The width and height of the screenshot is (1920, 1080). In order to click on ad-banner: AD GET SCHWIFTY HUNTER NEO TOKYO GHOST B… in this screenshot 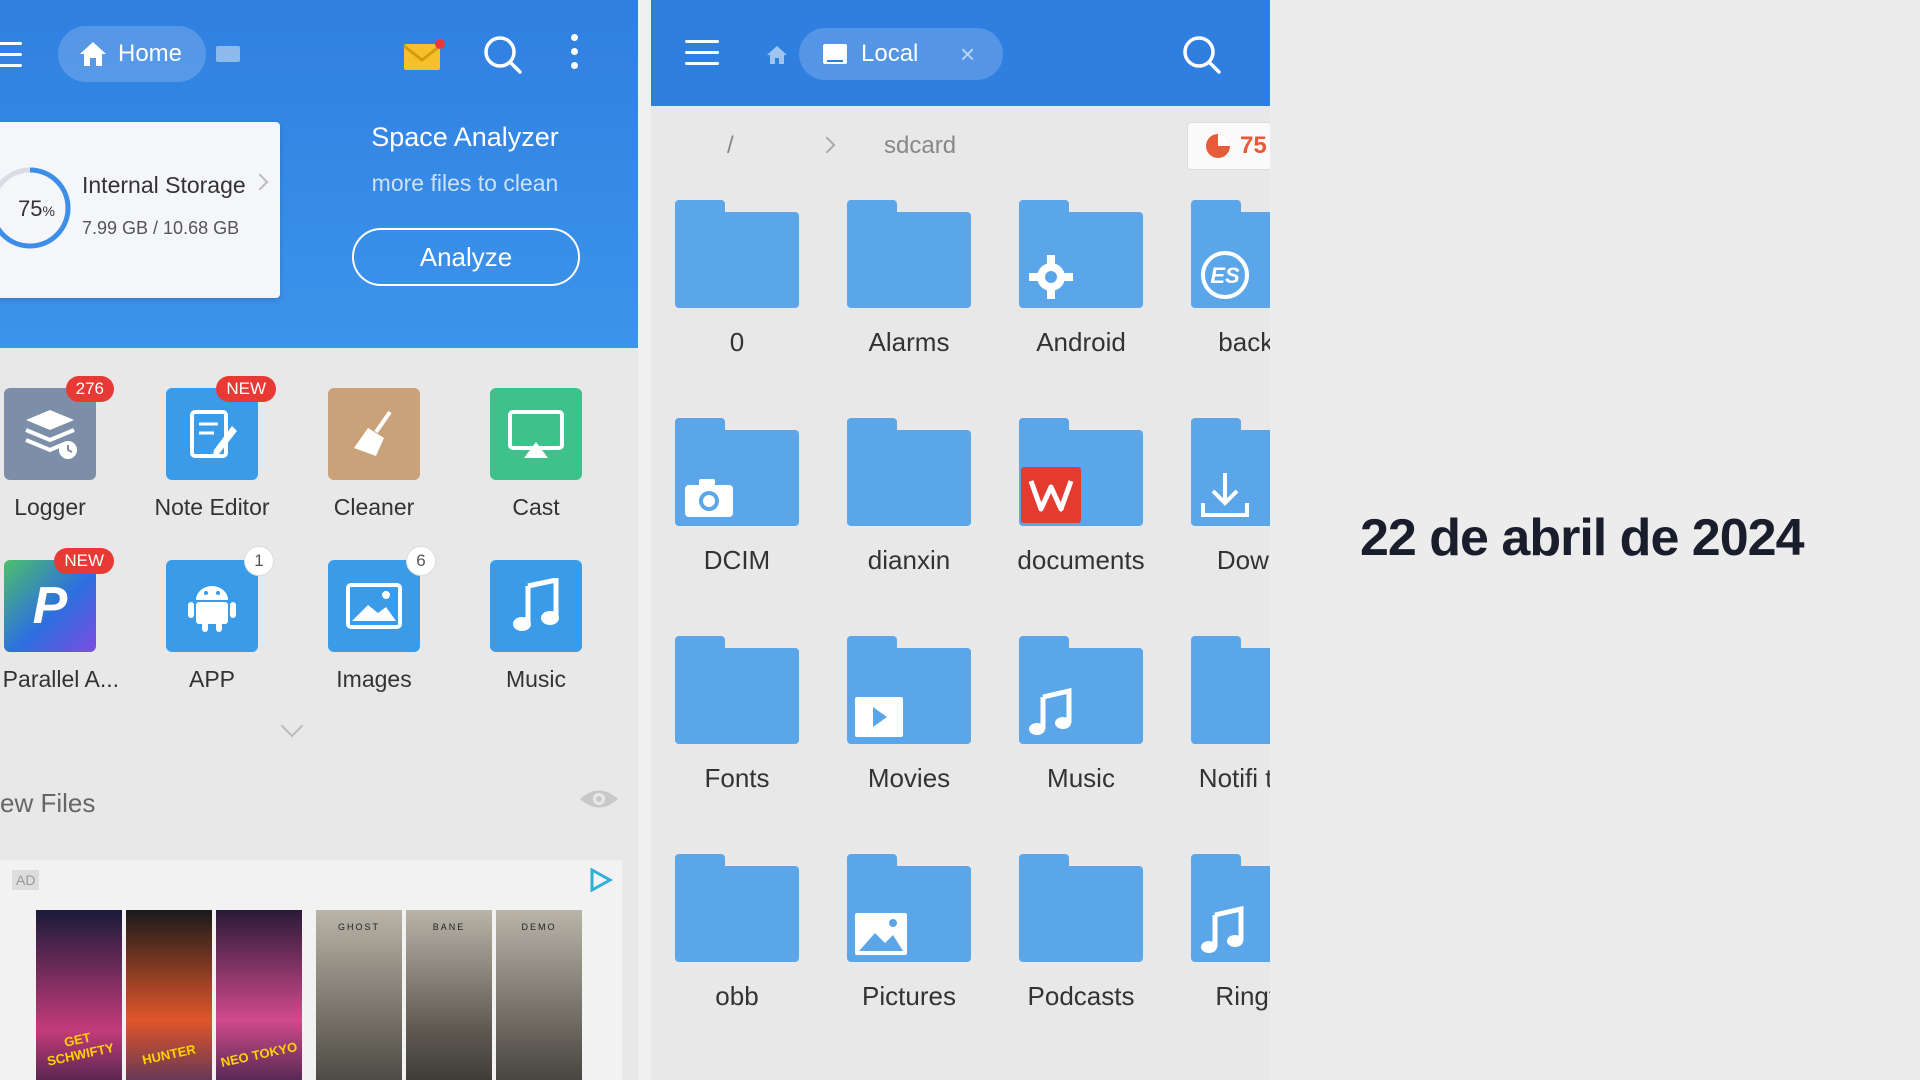, I will do `click(311, 970)`.